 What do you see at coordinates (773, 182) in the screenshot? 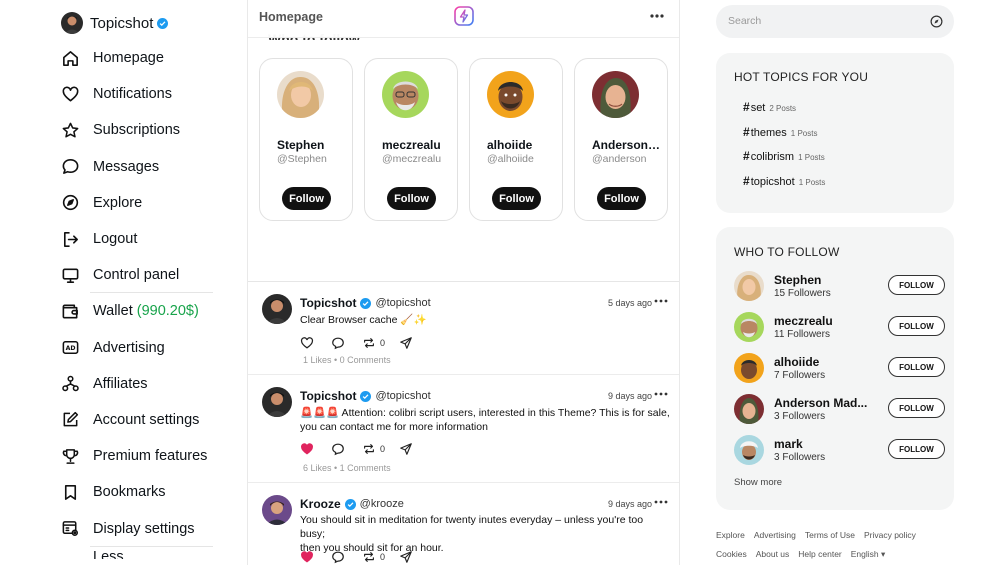
I see `topic-name: topicshot` at bounding box center [773, 182].